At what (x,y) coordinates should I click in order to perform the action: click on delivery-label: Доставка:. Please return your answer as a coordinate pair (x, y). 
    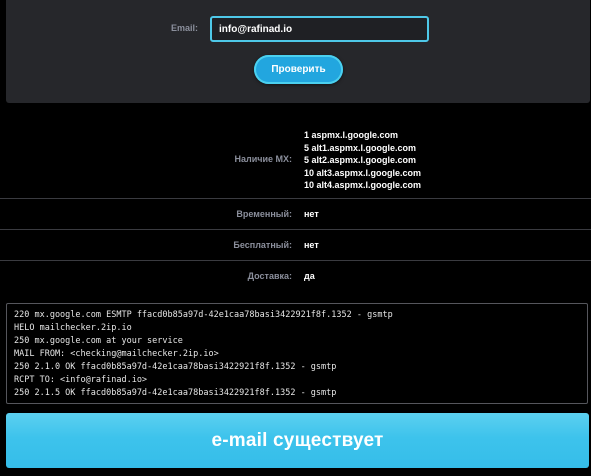
    Looking at the image, I should click on (269, 276).